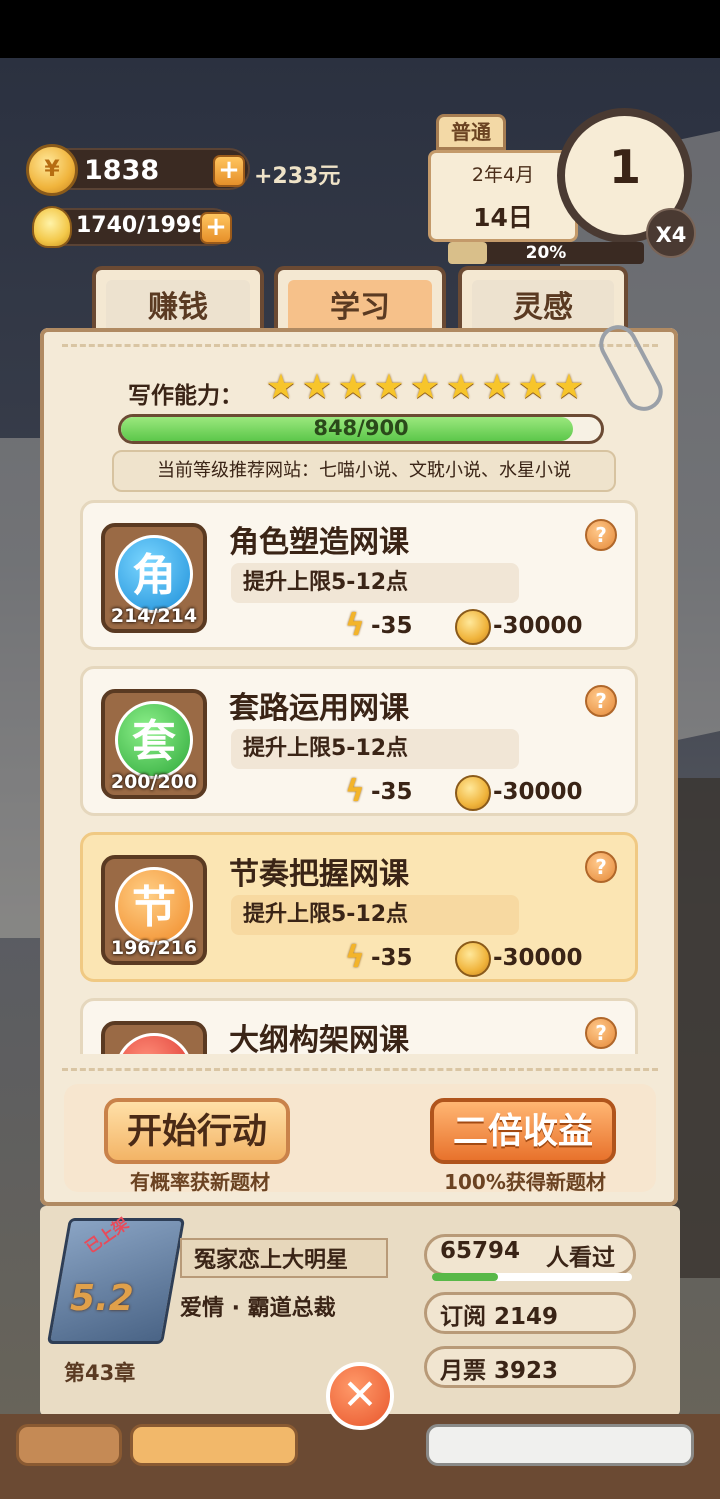  I want to click on ability-progress-text: 848/900, so click(361, 428).